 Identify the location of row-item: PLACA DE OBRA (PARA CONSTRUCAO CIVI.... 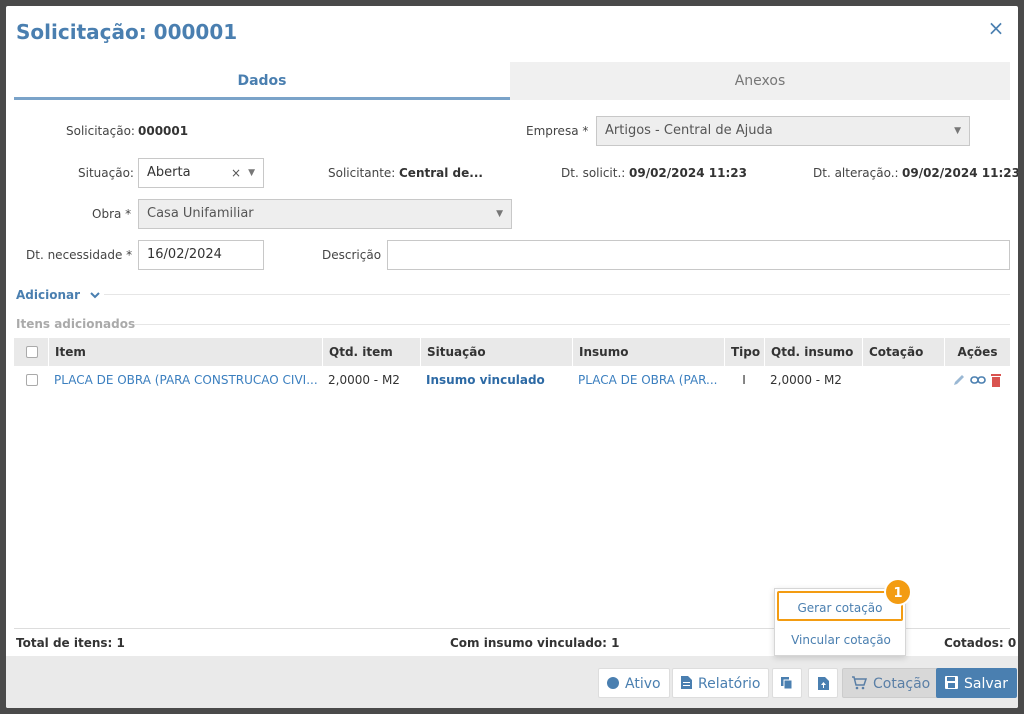
(185, 380).